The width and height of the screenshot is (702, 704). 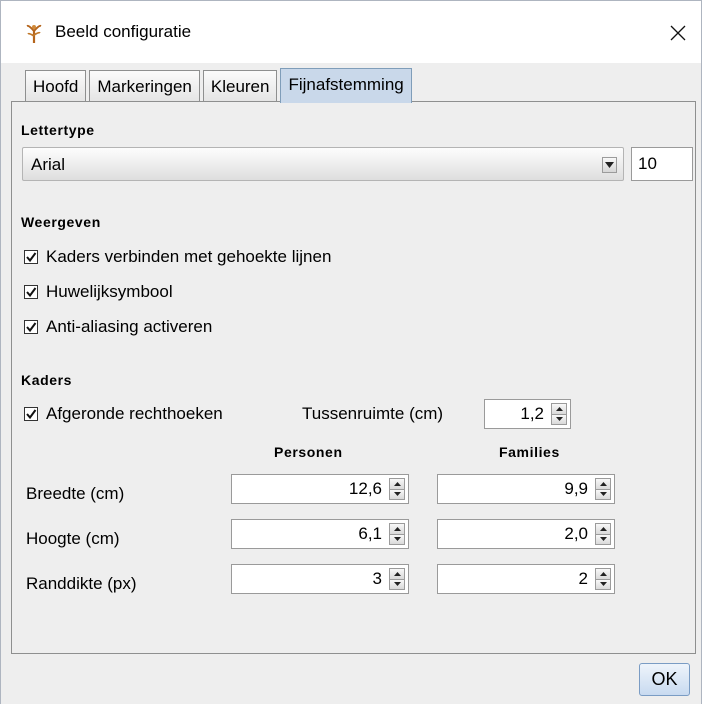 What do you see at coordinates (526, 579) in the screenshot?
I see `border-families-spinner: 2` at bounding box center [526, 579].